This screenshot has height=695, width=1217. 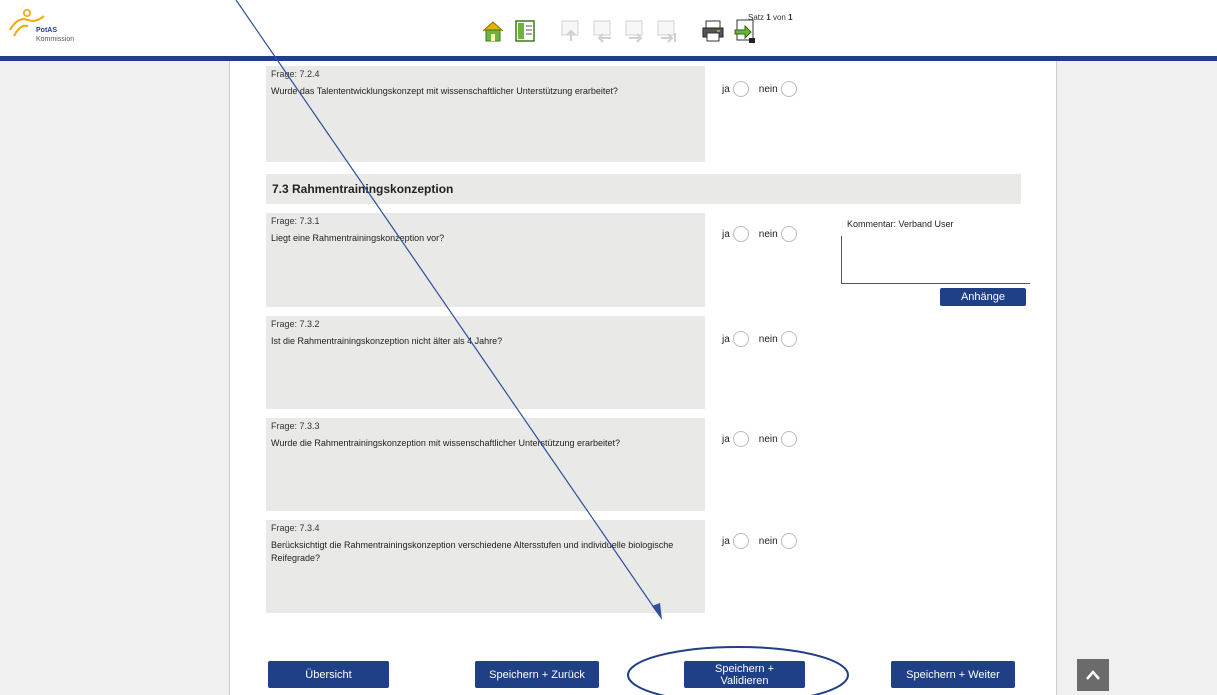 I want to click on logo-subtitle: Kommission, so click(x=55, y=39).